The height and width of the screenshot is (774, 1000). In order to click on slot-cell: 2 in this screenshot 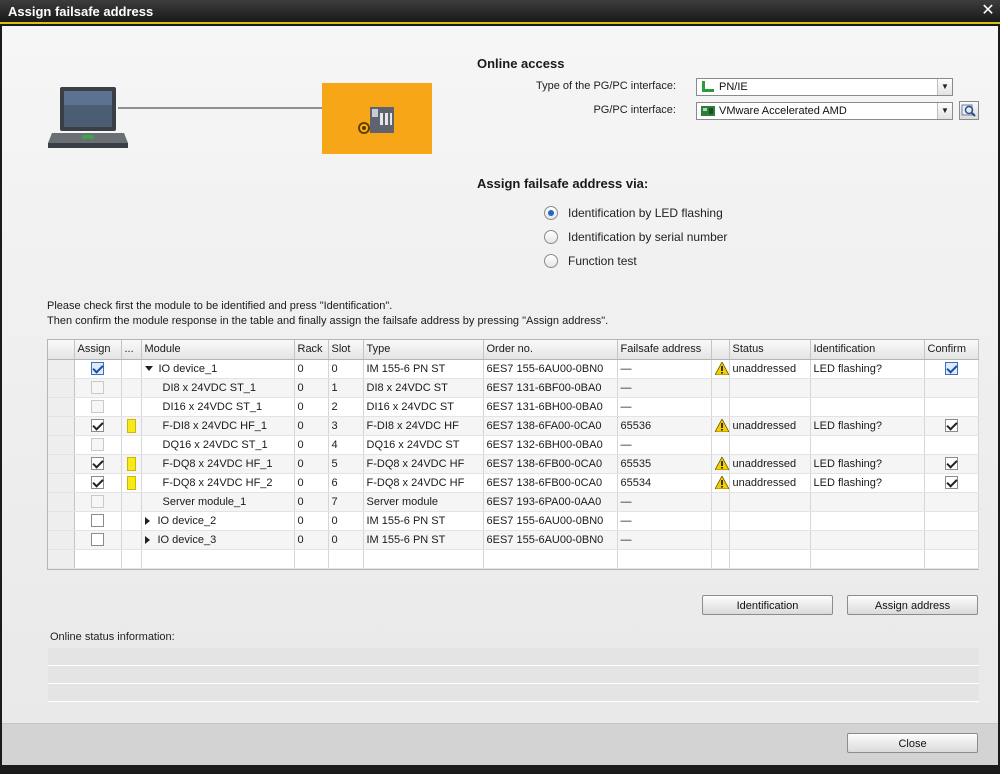, I will do `click(346, 407)`.